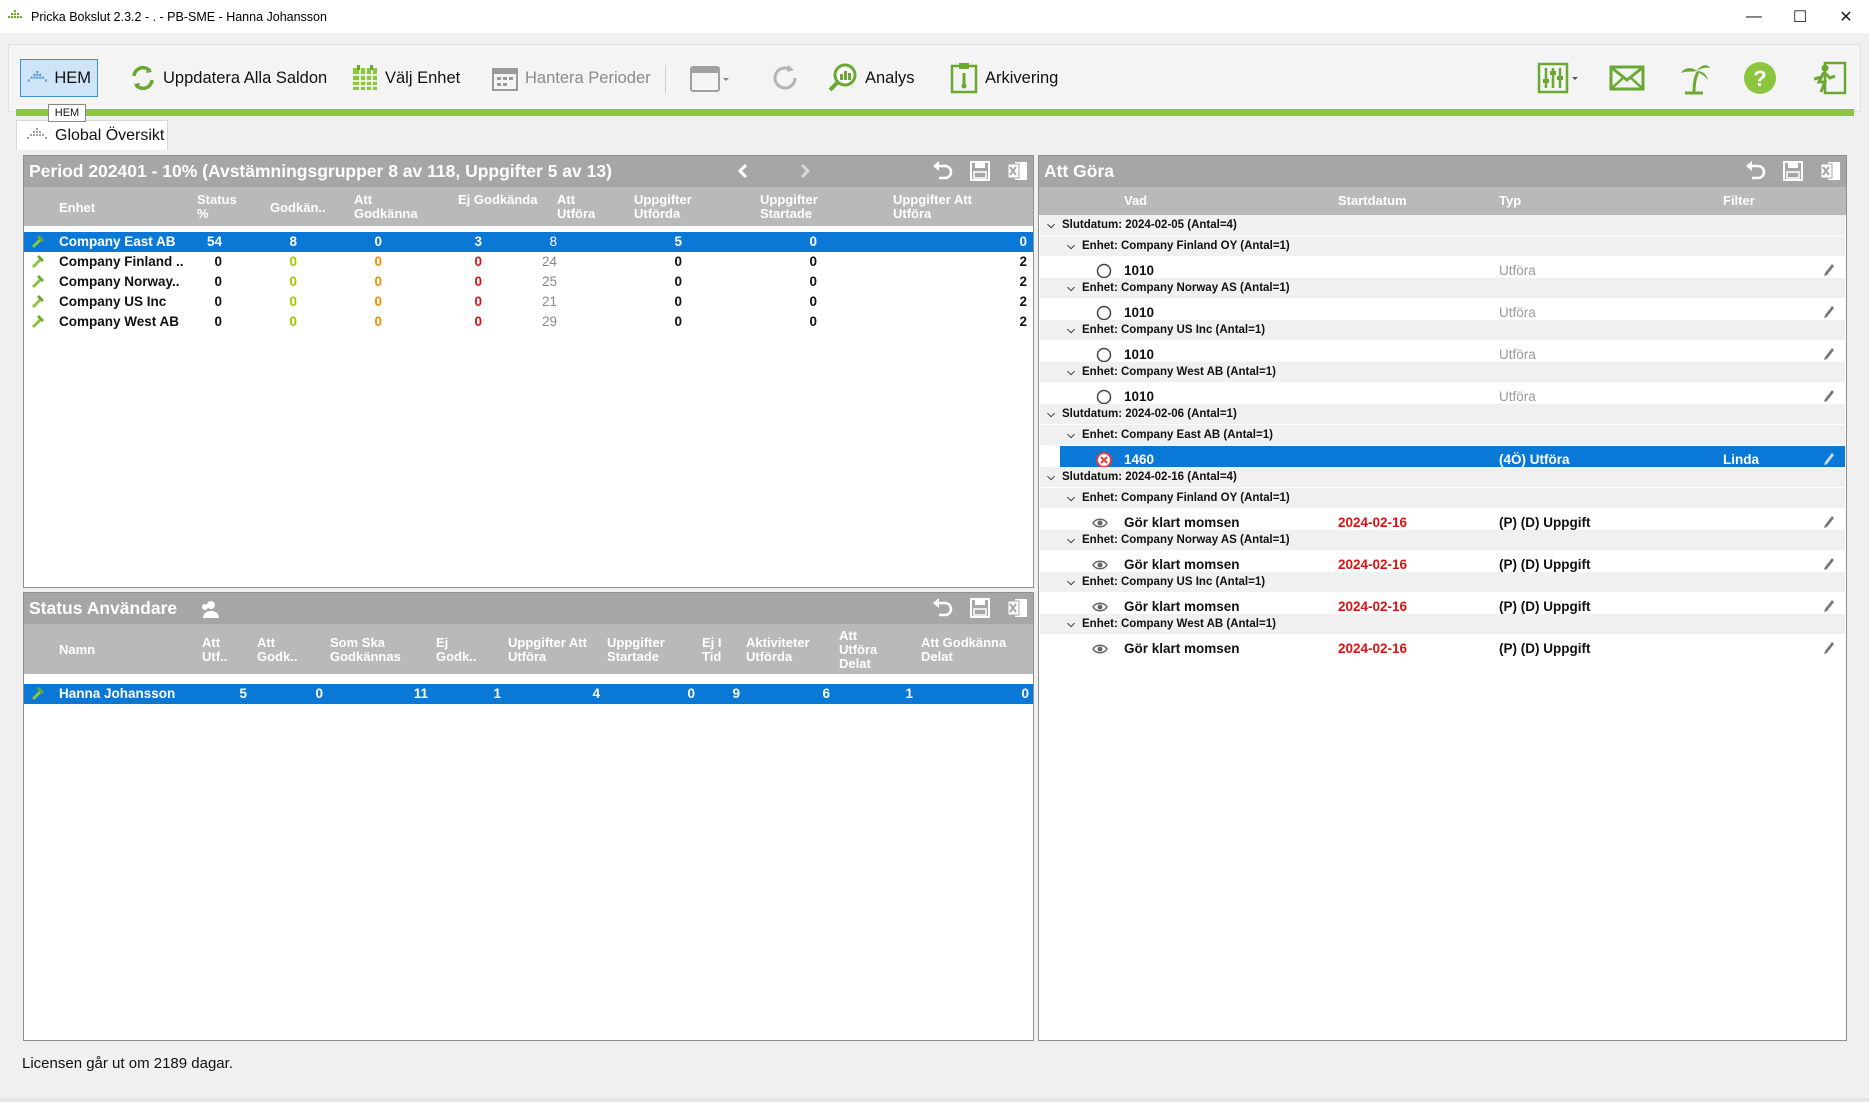 The width and height of the screenshot is (1869, 1102). Describe the element at coordinates (461, 650) in the screenshot. I see `col-ej-godk: Ej Godk..` at that location.